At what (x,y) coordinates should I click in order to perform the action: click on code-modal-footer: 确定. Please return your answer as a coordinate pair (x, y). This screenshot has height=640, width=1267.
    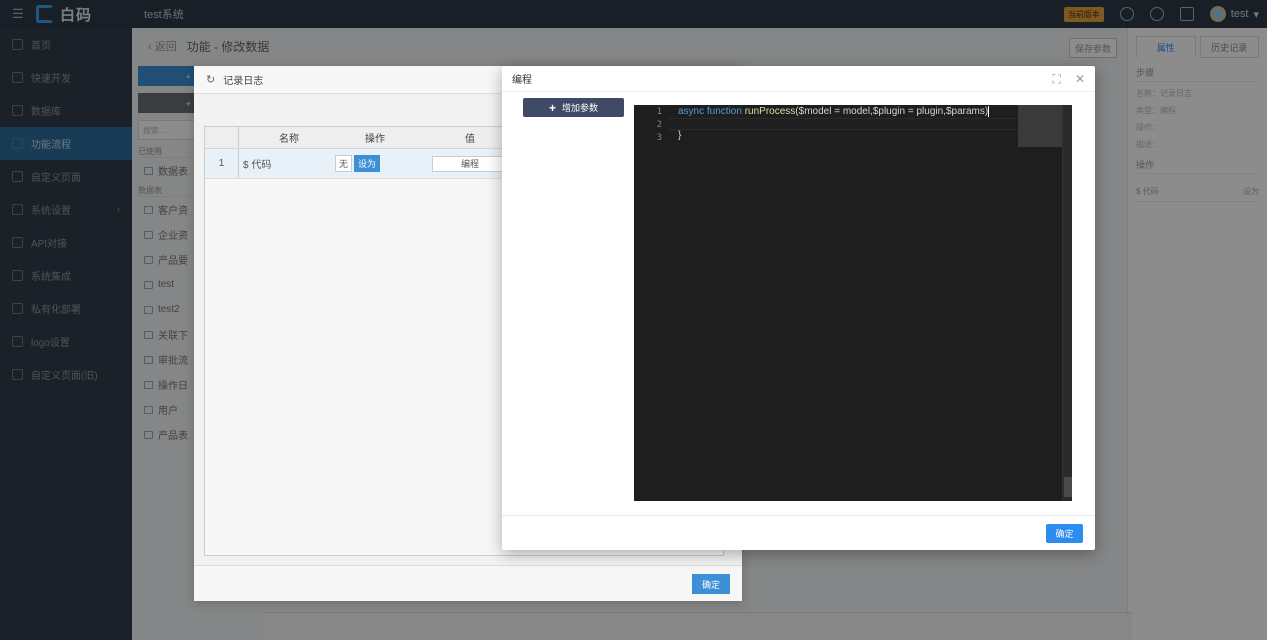
    Looking at the image, I should click on (798, 532).